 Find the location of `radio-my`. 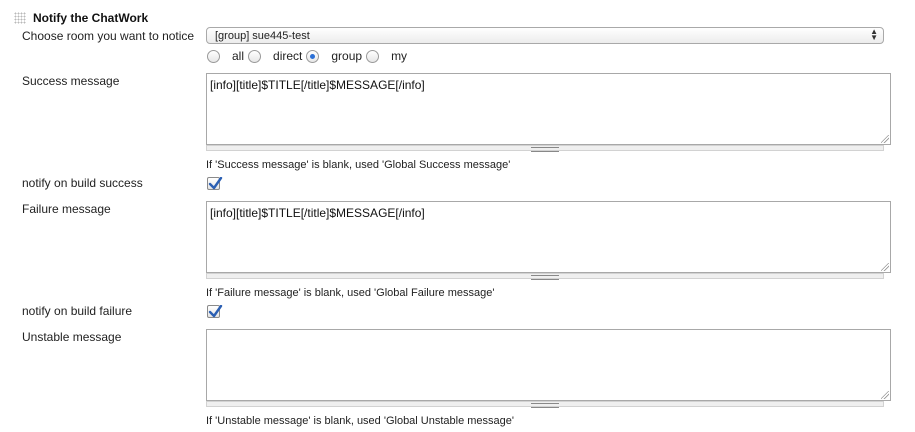

radio-my is located at coordinates (375, 56).